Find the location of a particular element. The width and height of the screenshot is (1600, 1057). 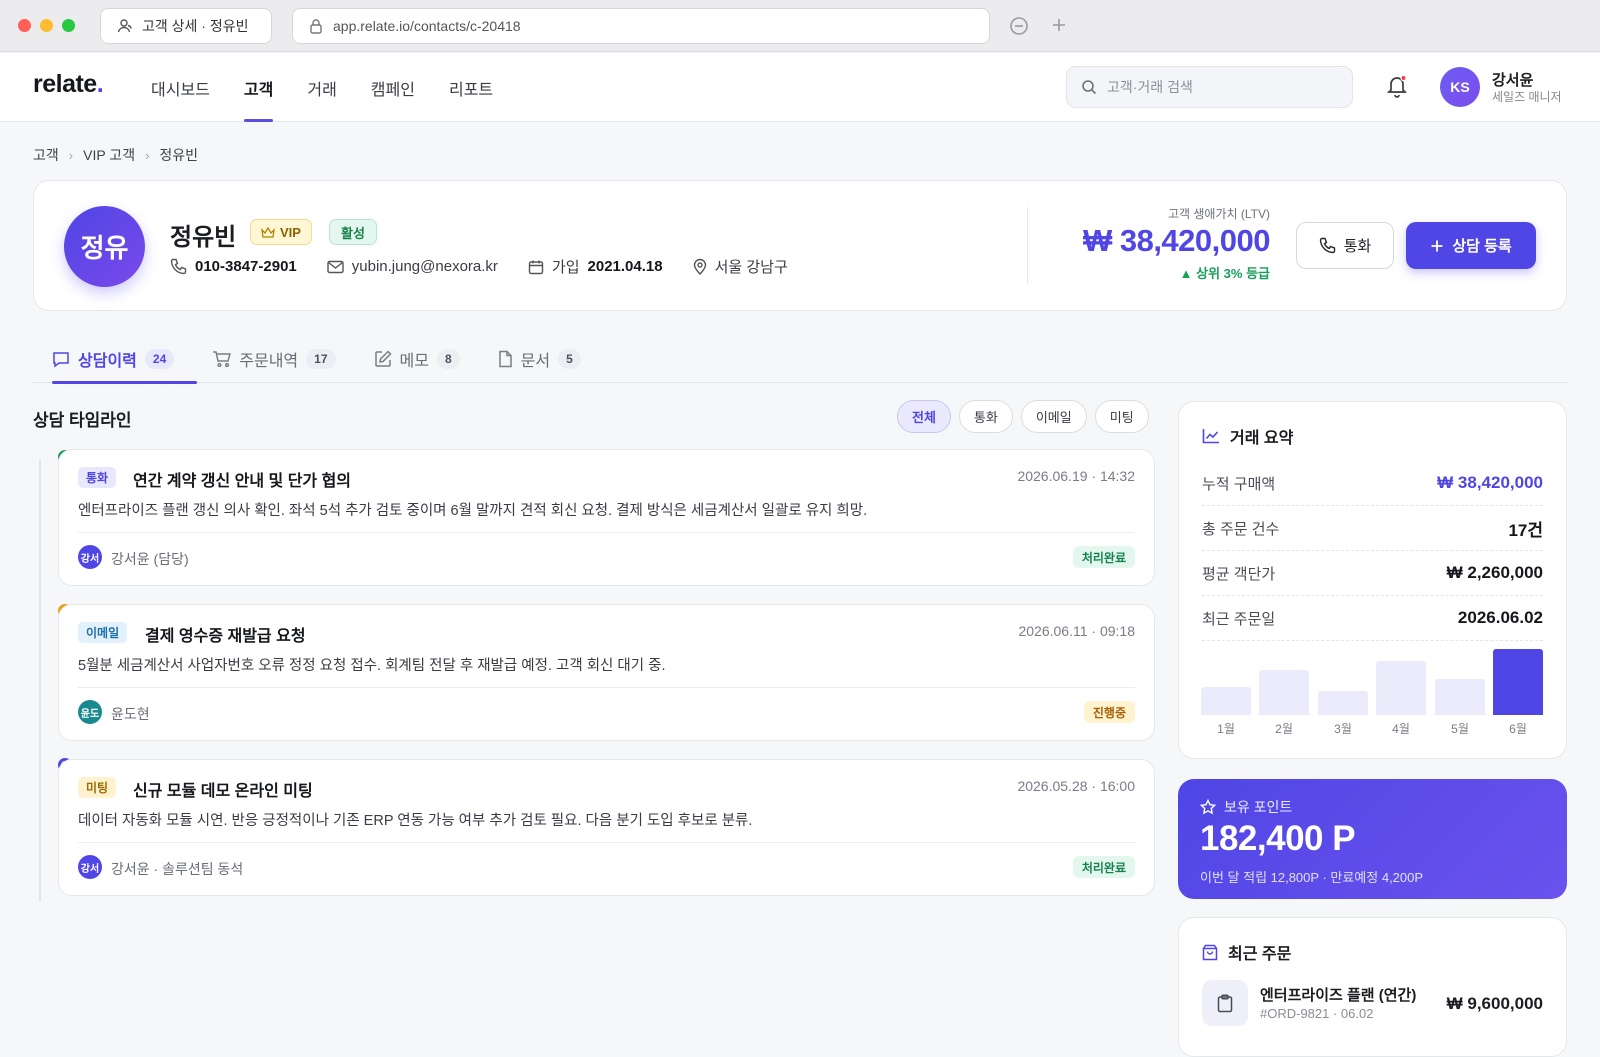

summary-row: 최근 주문일 2026.06.02 is located at coordinates (1372, 618).